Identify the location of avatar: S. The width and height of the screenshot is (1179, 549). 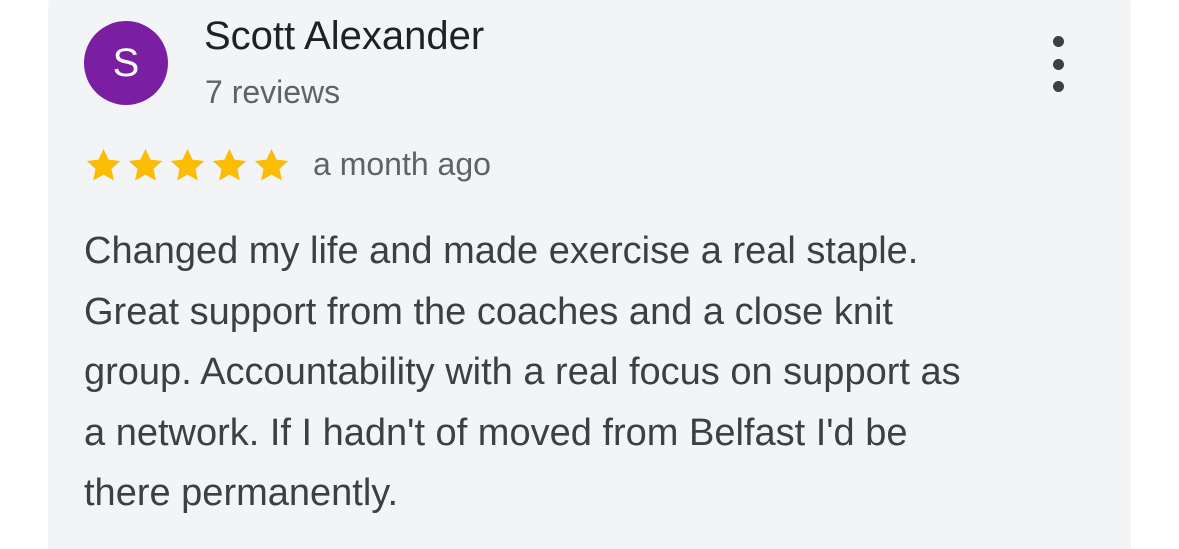
(126, 63).